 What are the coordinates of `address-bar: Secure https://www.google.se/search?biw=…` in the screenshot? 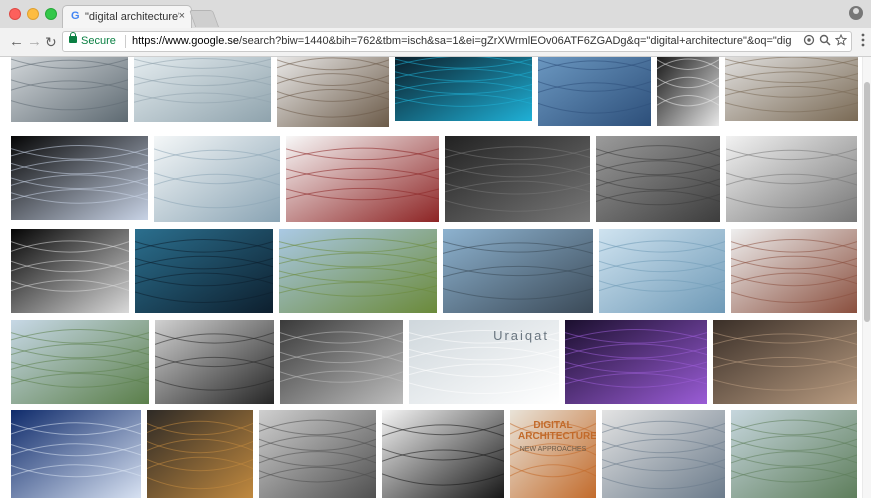 It's located at (457, 41).